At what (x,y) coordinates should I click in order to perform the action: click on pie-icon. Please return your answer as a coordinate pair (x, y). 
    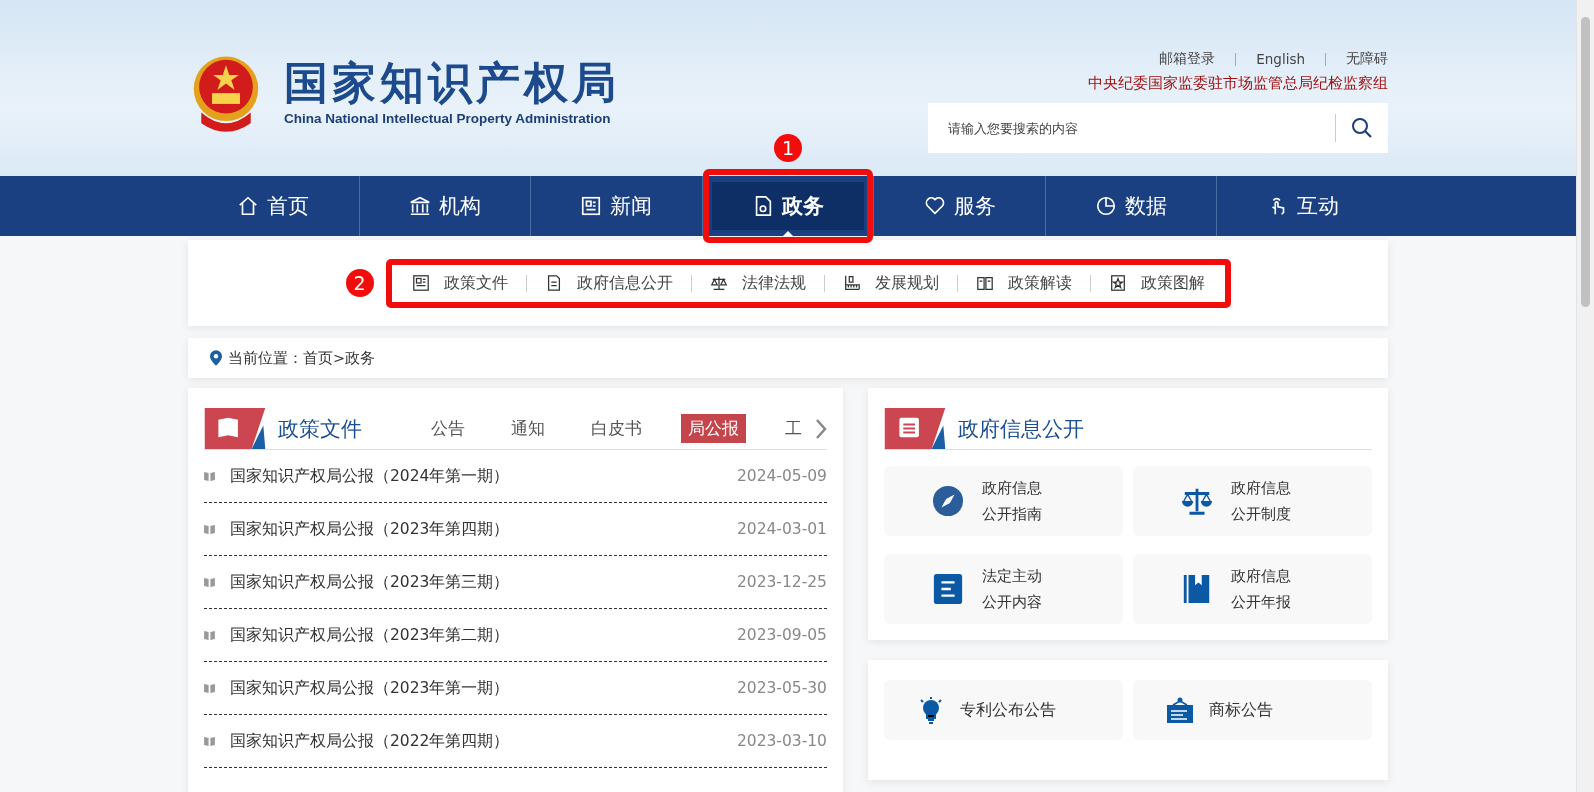
    Looking at the image, I should click on (1106, 206).